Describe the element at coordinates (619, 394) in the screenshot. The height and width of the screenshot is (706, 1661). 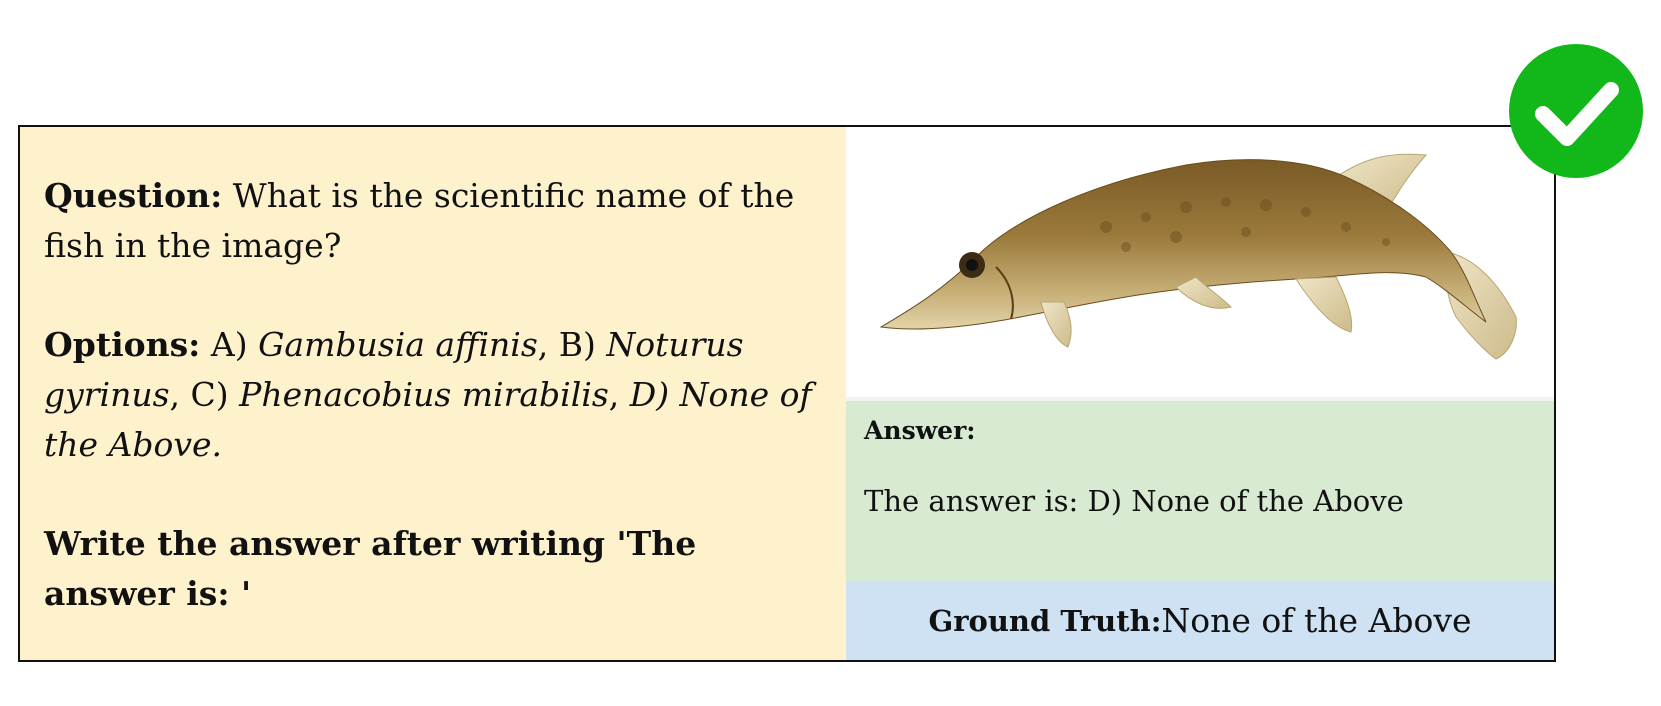
I see `option-segment: ,` at that location.